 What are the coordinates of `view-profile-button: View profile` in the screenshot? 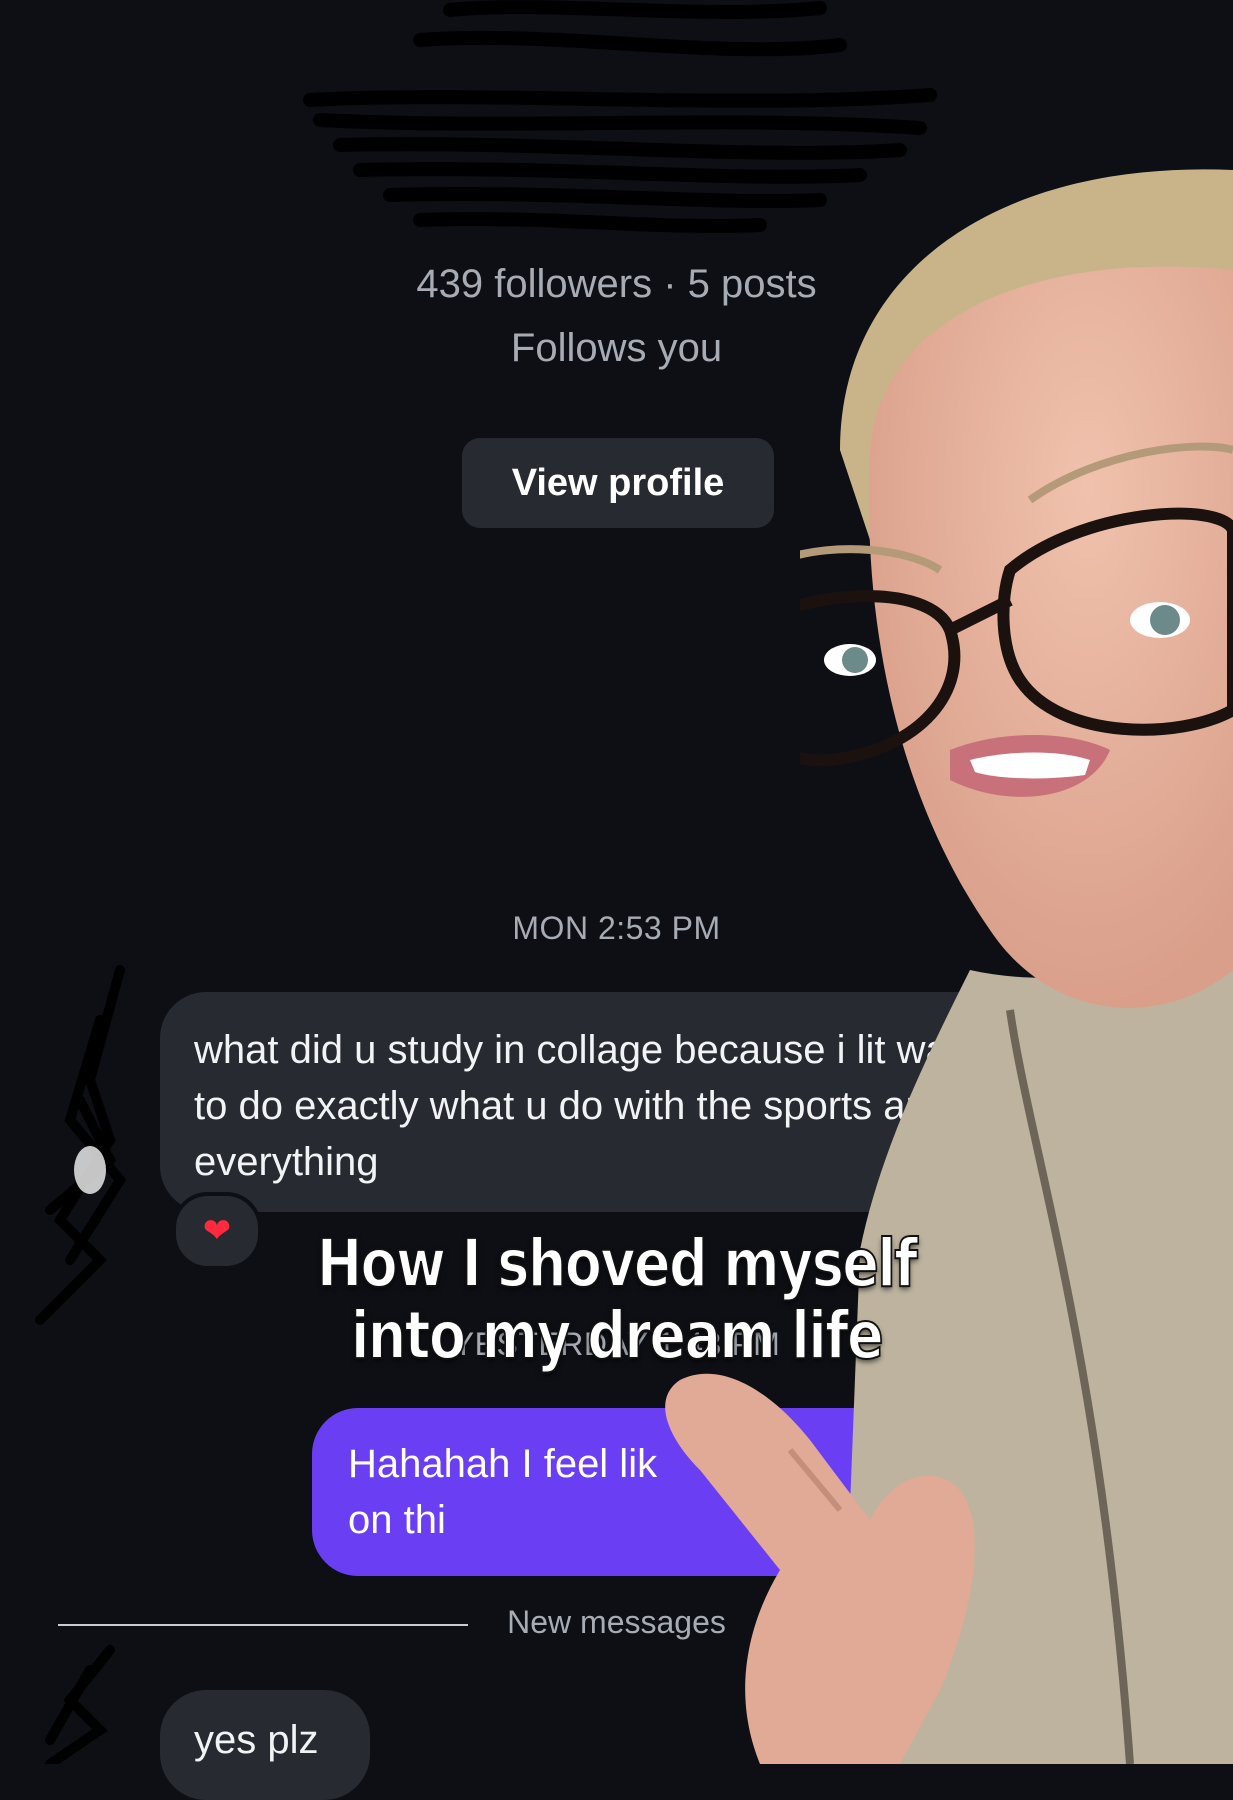 It's located at (618, 483).